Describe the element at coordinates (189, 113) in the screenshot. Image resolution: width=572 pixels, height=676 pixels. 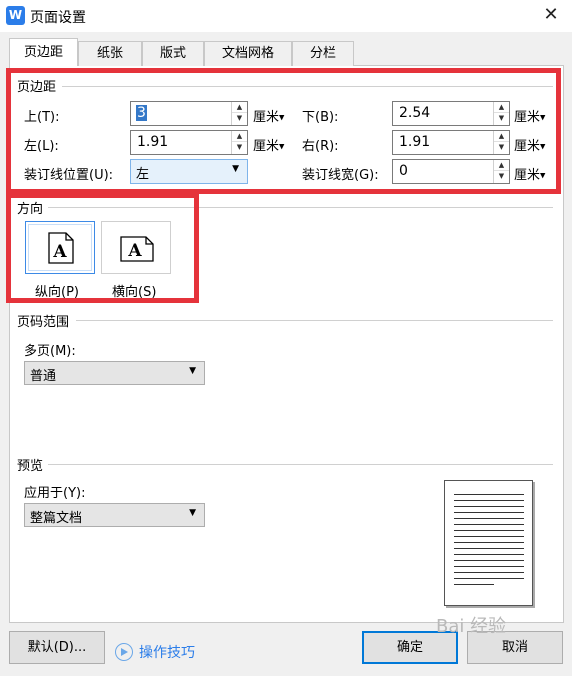
I see `top-margin-field: 3 ▲ ▼` at that location.